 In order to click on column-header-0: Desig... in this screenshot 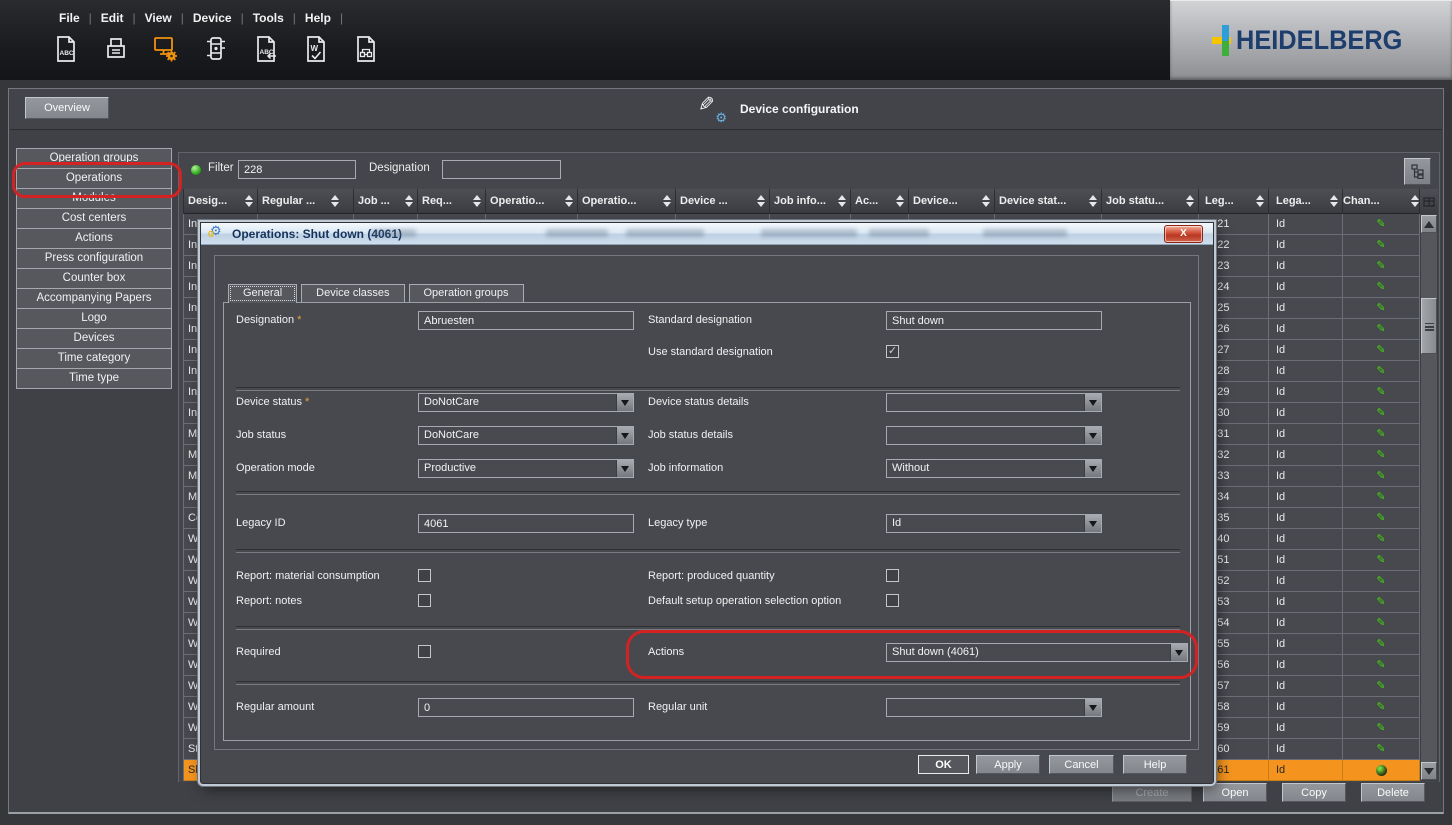, I will do `click(221, 201)`.